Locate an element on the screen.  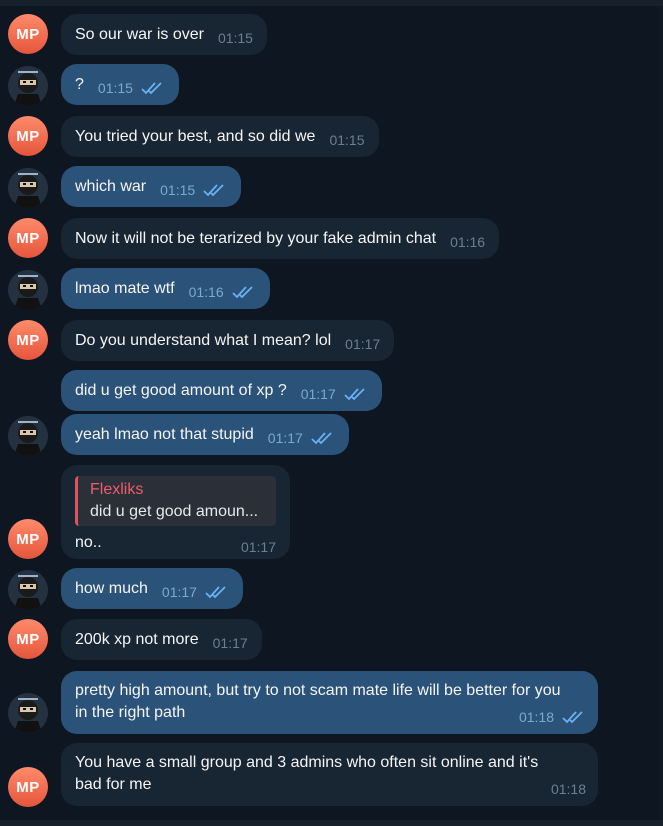
message-text: ? is located at coordinates (79, 84).